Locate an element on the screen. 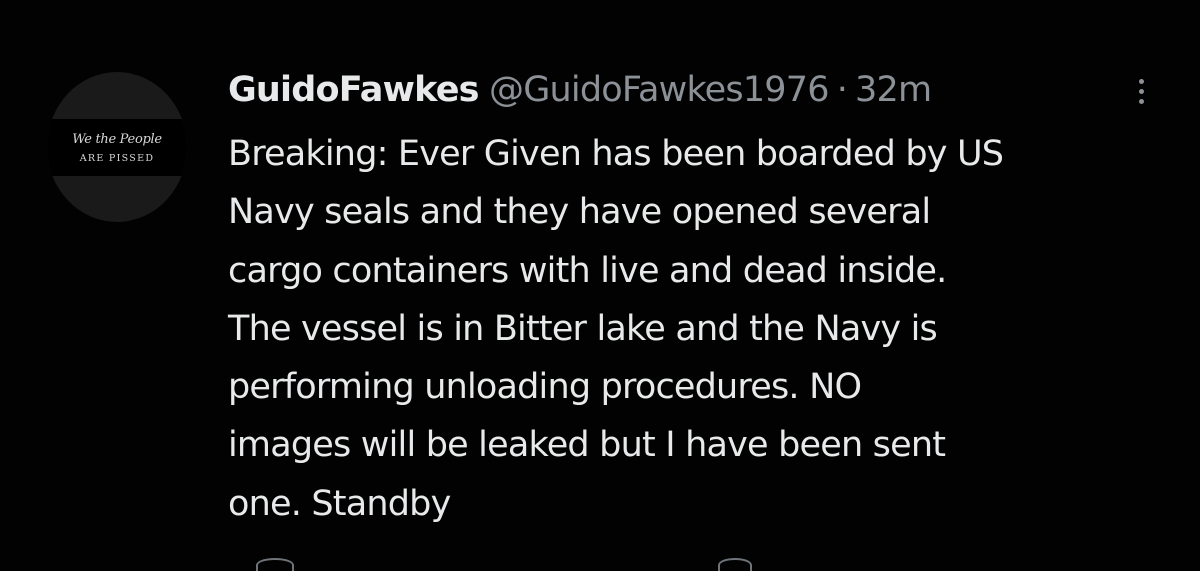  author-handle: @GuidoFawkes1976 is located at coordinates (659, 90).